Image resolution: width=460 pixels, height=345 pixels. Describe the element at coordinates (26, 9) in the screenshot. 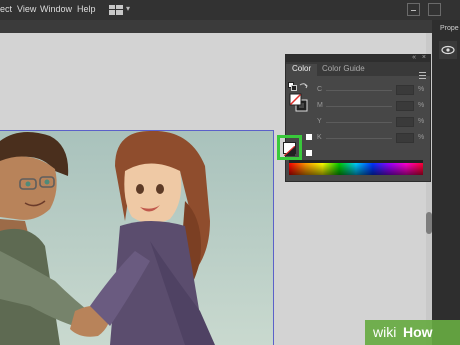

I see `menu-view: View` at that location.